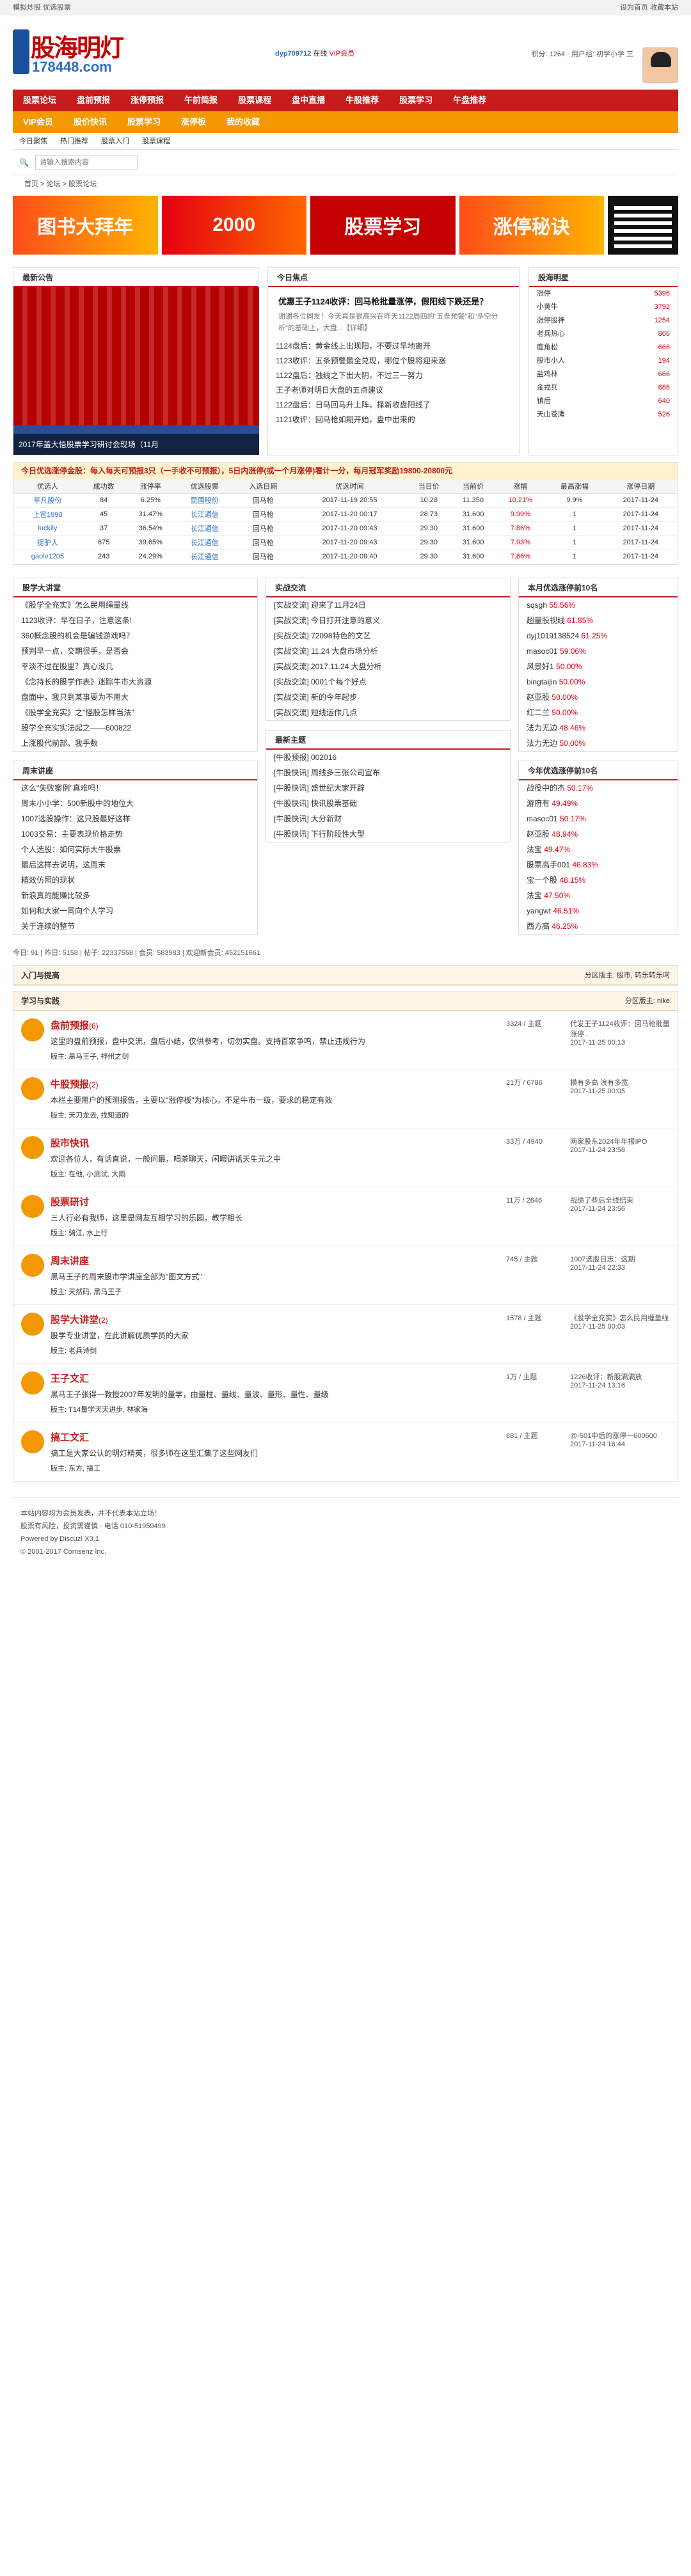 Image resolution: width=691 pixels, height=2576 pixels. Describe the element at coordinates (135, 682) in the screenshot. I see `list-item: 《念持长的股学作表》迷踪牛市大资源` at that location.